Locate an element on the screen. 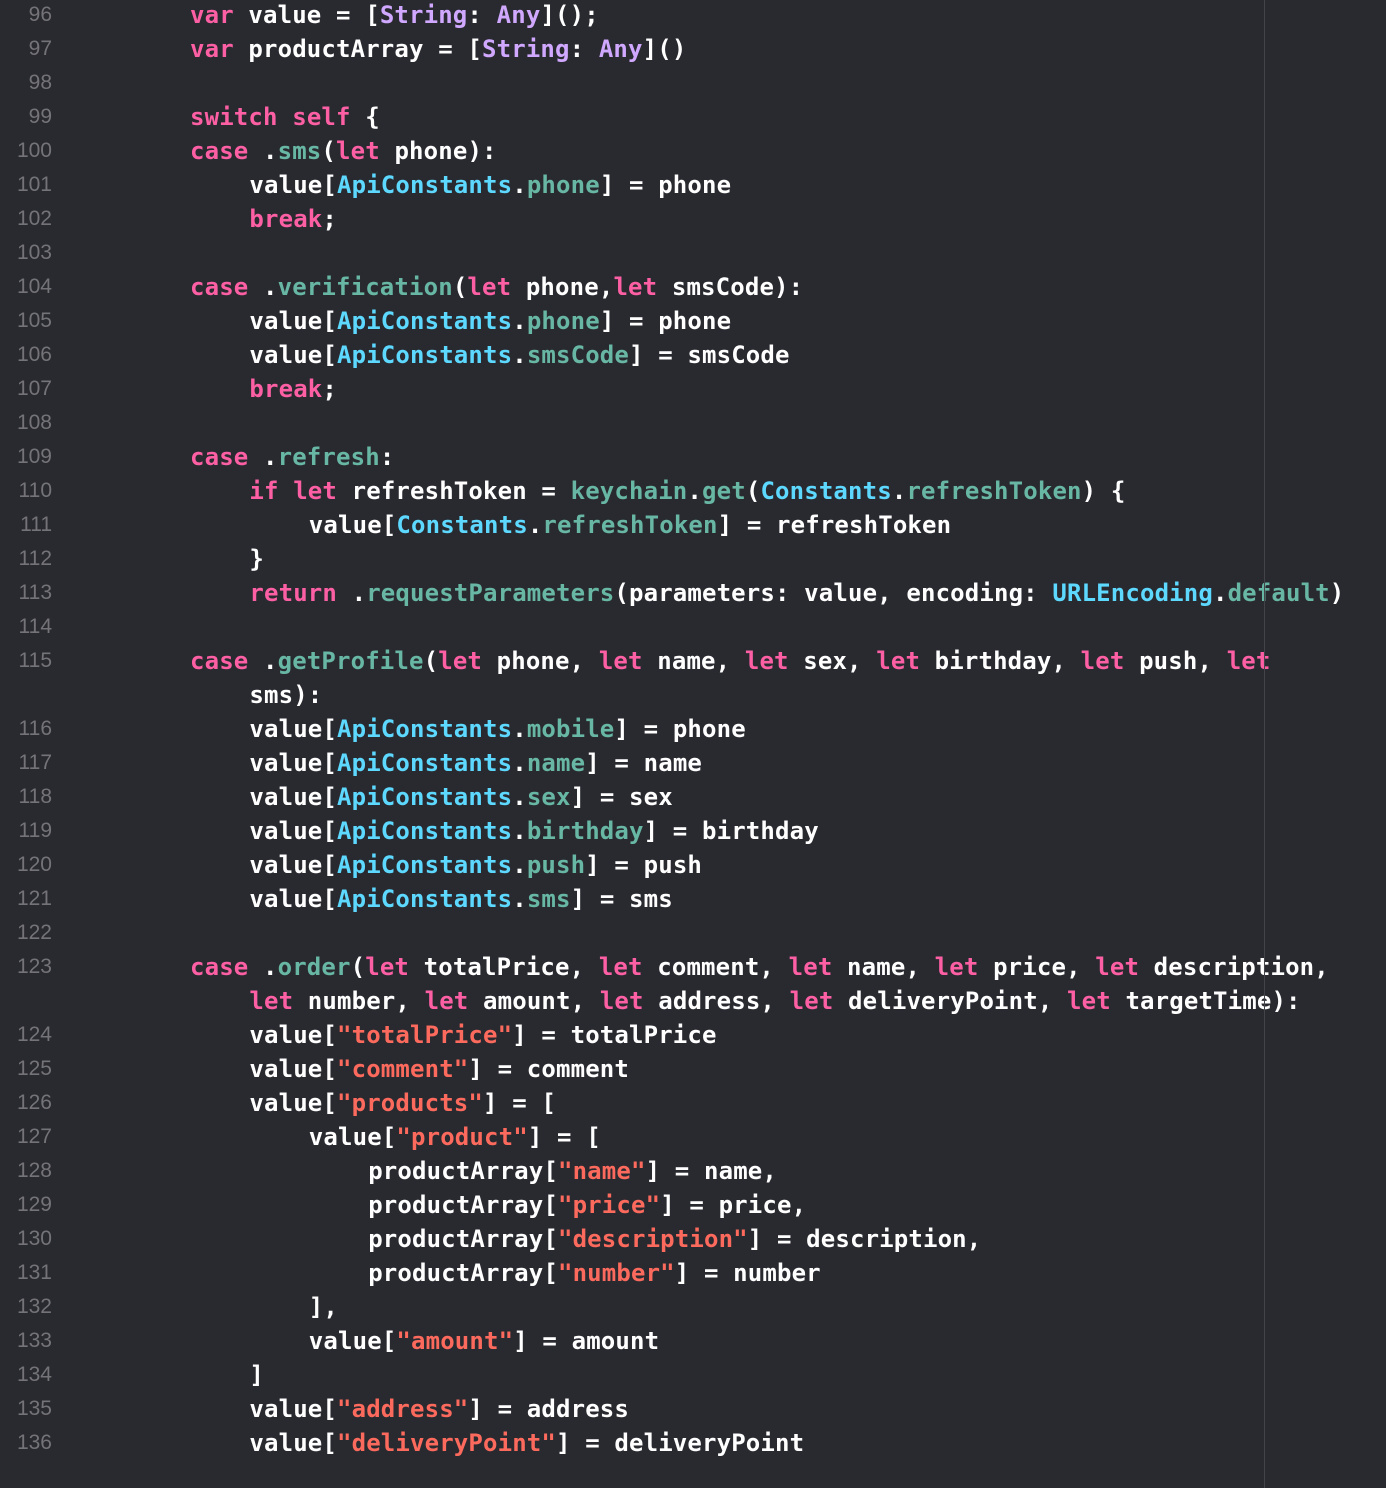  keyword-token: case is located at coordinates (219, 967).